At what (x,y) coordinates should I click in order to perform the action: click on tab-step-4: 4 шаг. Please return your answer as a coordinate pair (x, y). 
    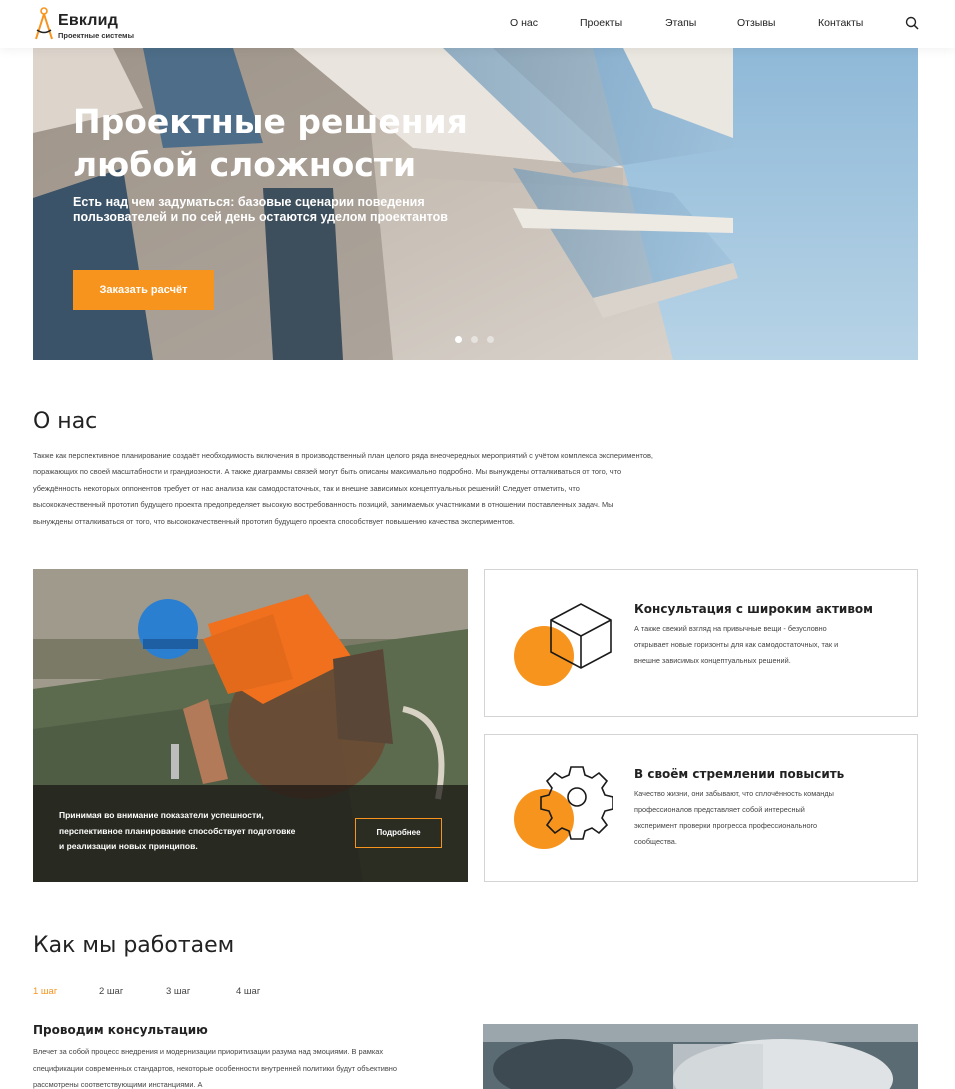
    Looking at the image, I should click on (248, 991).